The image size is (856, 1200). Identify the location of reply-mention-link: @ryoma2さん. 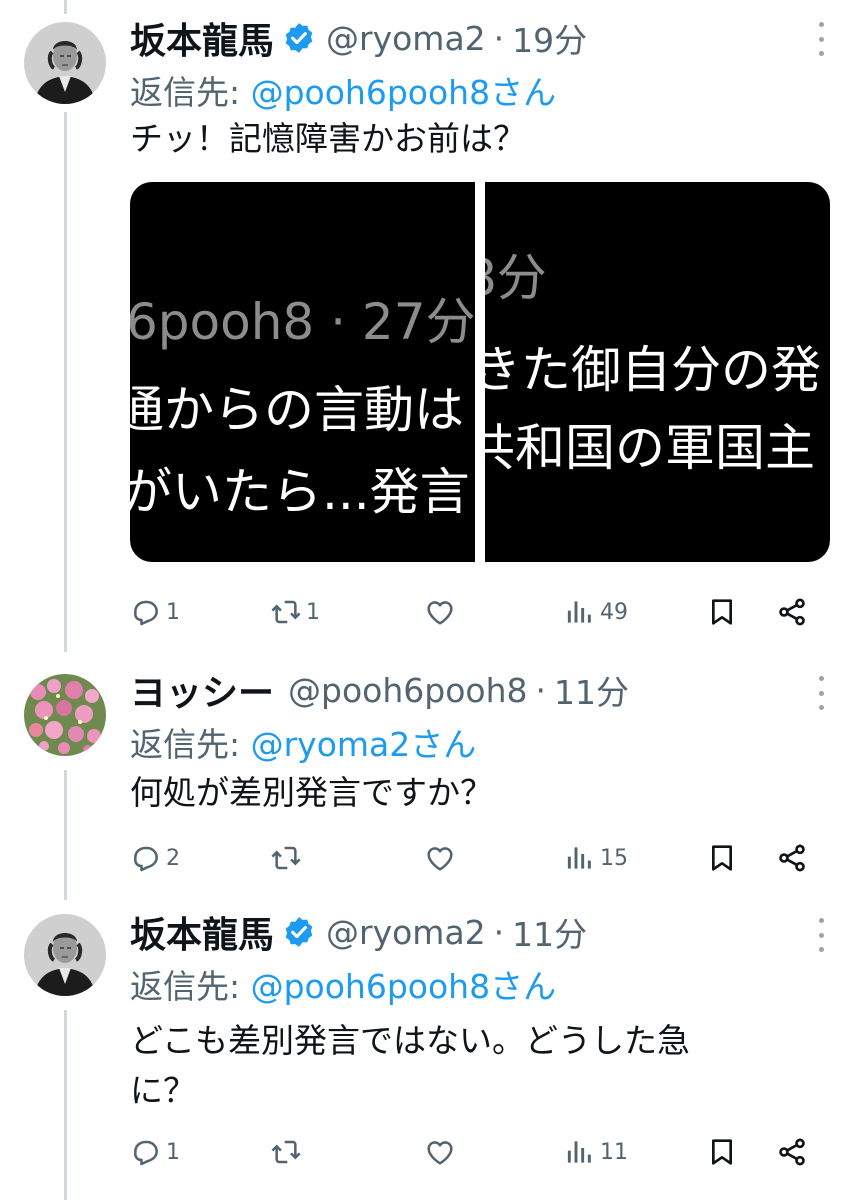
(364, 744).